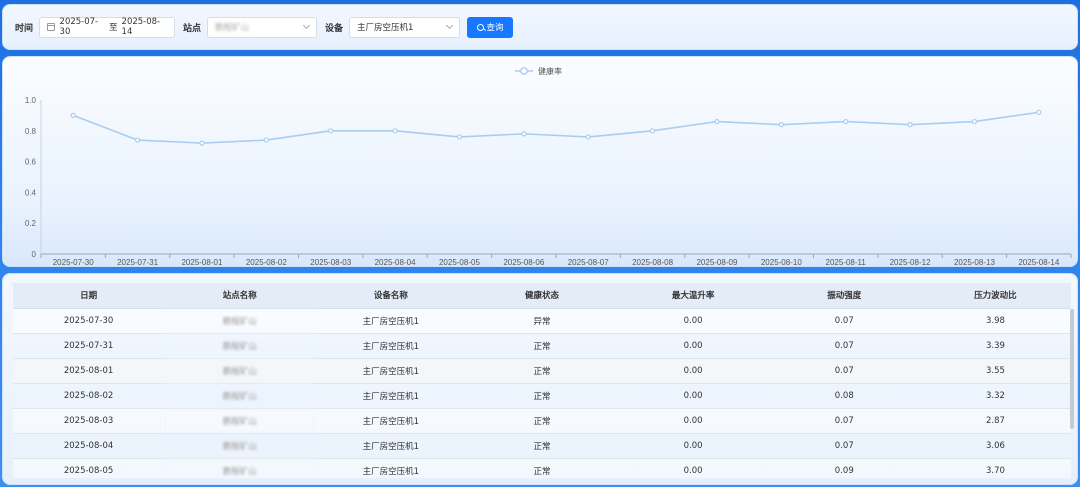 The image size is (1080, 487). What do you see at coordinates (1072, 369) in the screenshot?
I see `table-scrollbar` at bounding box center [1072, 369].